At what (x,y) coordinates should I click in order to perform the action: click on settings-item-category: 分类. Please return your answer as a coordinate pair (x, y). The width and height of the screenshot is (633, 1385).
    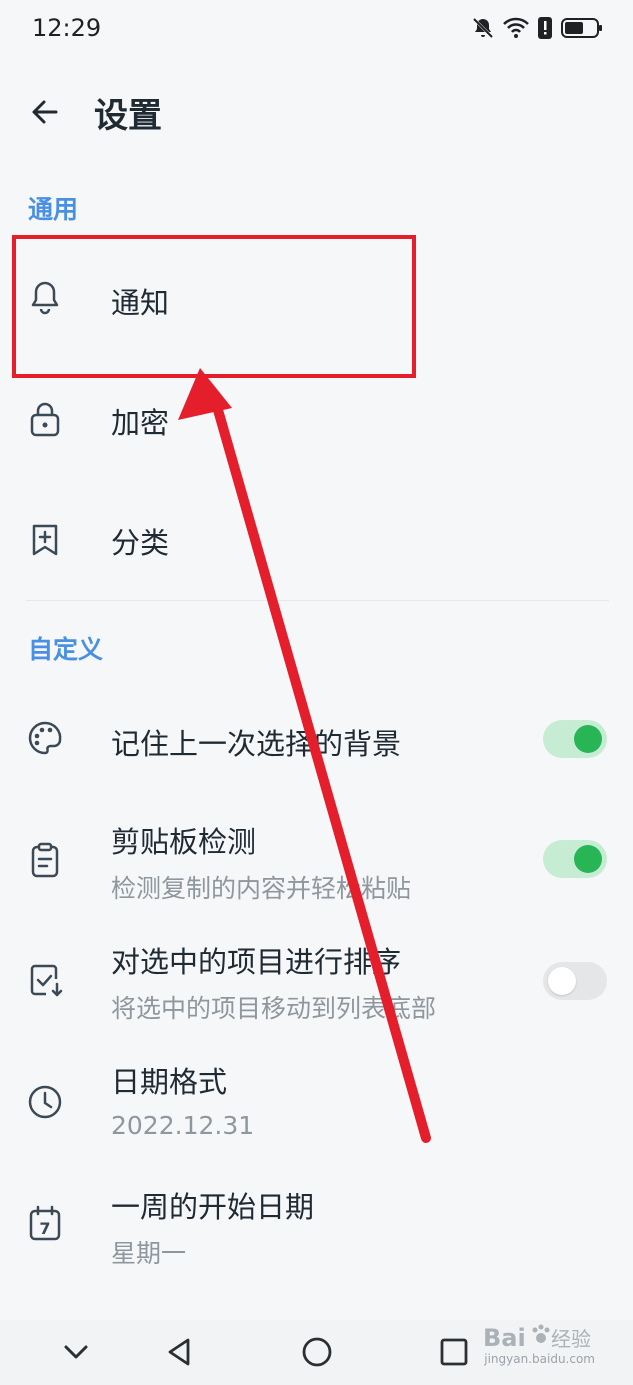
    Looking at the image, I should click on (316, 540).